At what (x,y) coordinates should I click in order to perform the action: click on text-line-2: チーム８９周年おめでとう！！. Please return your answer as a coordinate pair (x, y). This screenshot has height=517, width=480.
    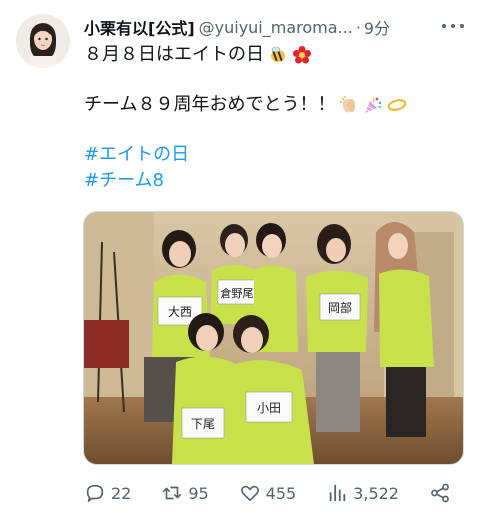
    Looking at the image, I should click on (274, 105).